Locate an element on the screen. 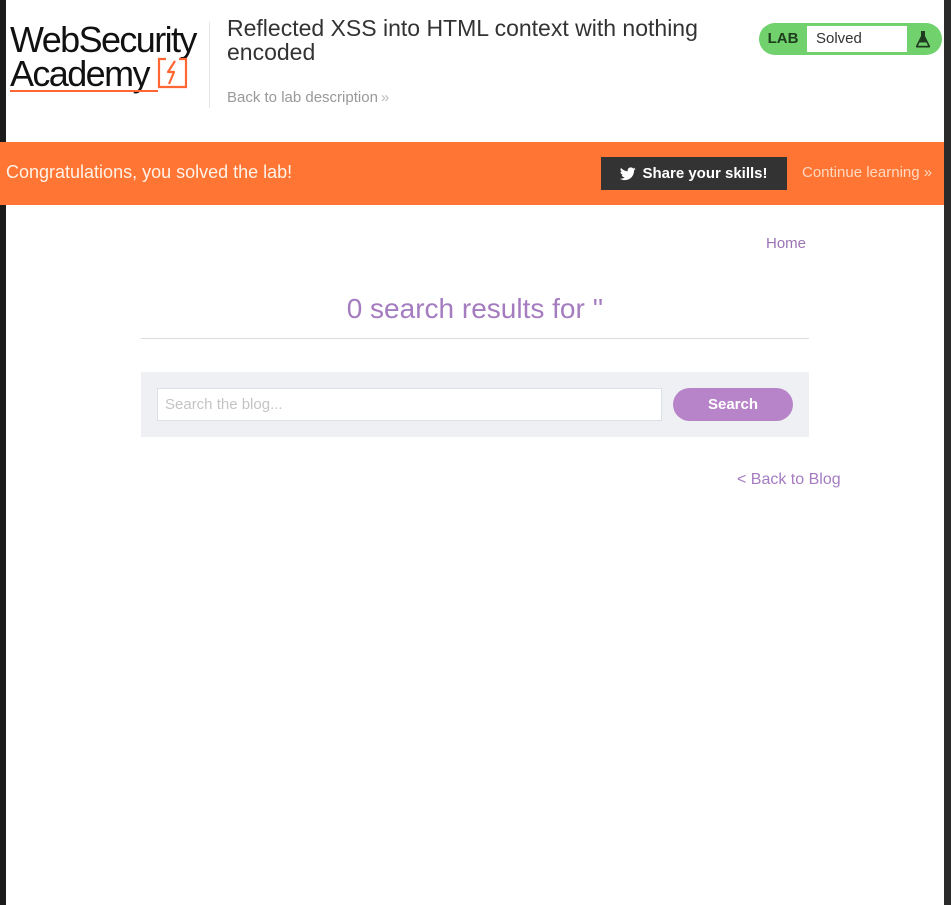 The width and height of the screenshot is (951, 905). lab-status-value: Solved is located at coordinates (857, 39).